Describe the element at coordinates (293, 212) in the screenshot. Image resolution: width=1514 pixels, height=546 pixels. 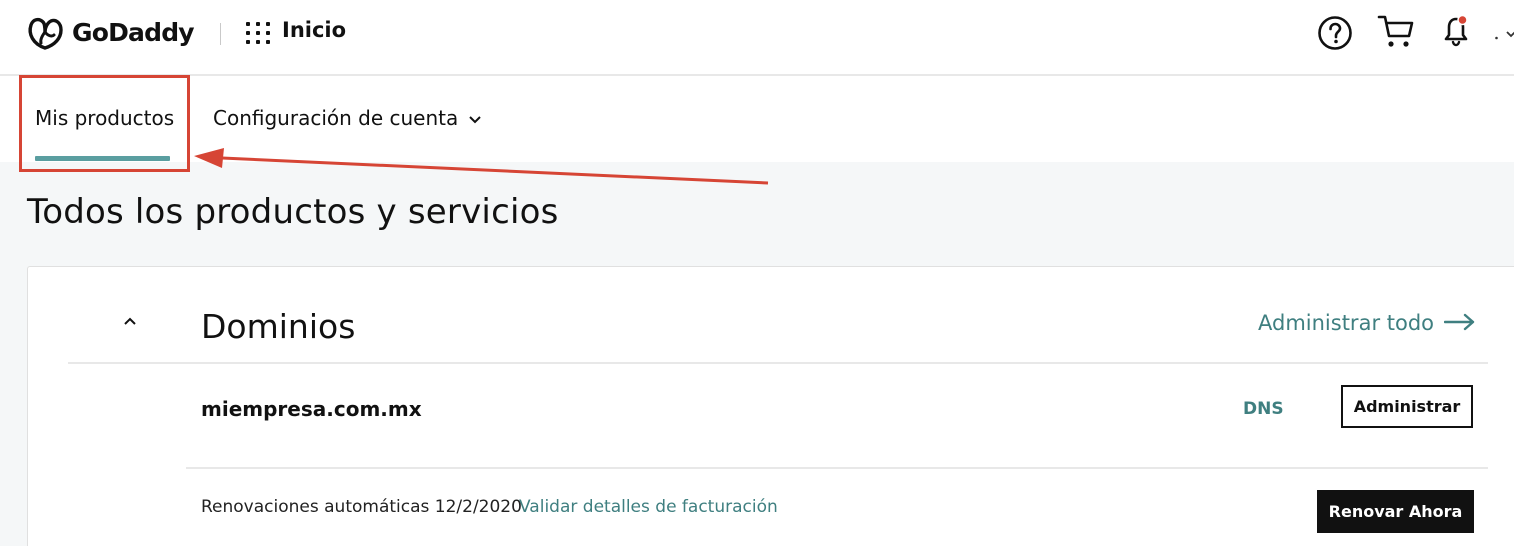
I see `page-title: Todos los productos y servicios` at that location.